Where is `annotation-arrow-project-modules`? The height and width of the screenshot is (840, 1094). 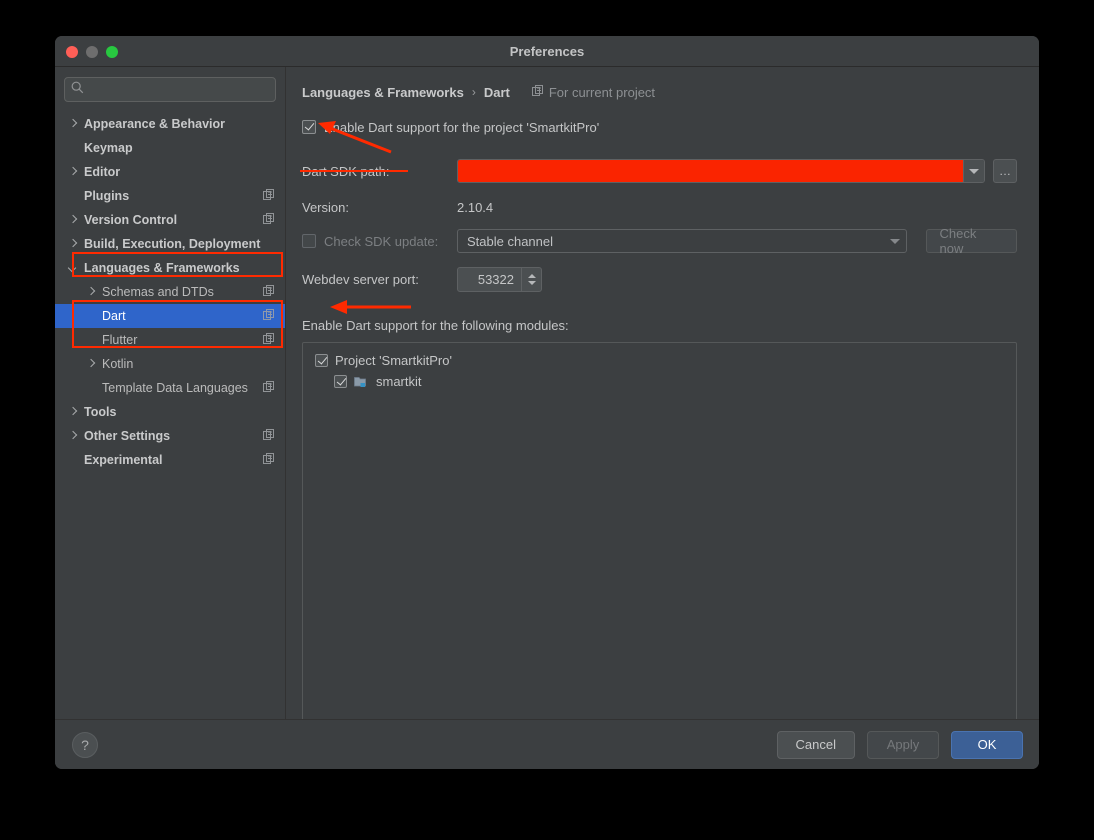
annotation-arrow-project-modules is located at coordinates (370, 307).